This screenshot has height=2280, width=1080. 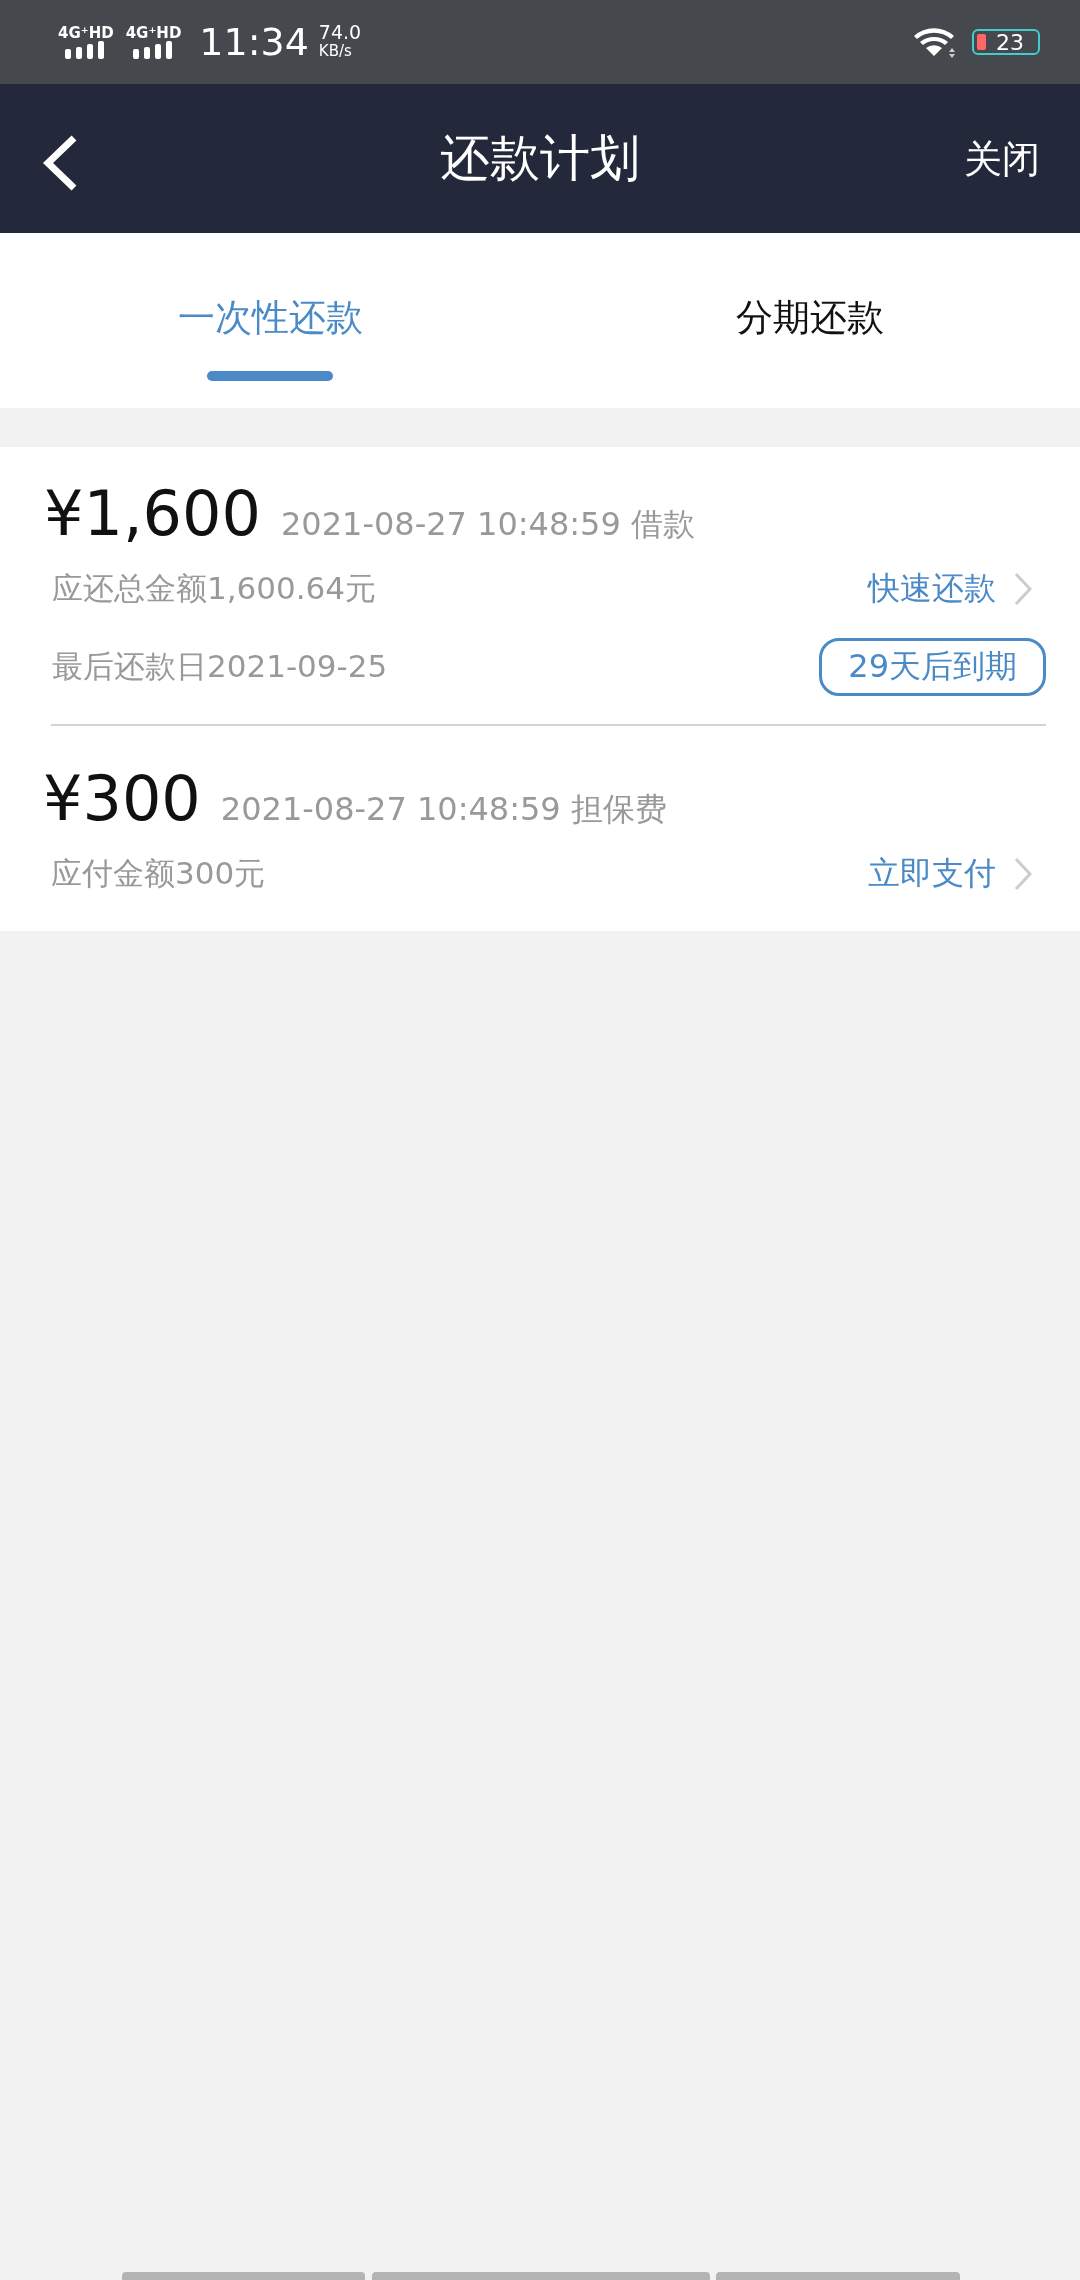 I want to click on page-title: 还款计划, so click(x=540, y=158).